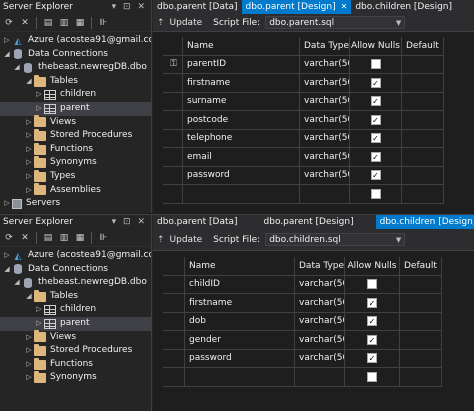  What do you see at coordinates (48, 238) in the screenshot?
I see `connect-database-icon: ▤` at bounding box center [48, 238].